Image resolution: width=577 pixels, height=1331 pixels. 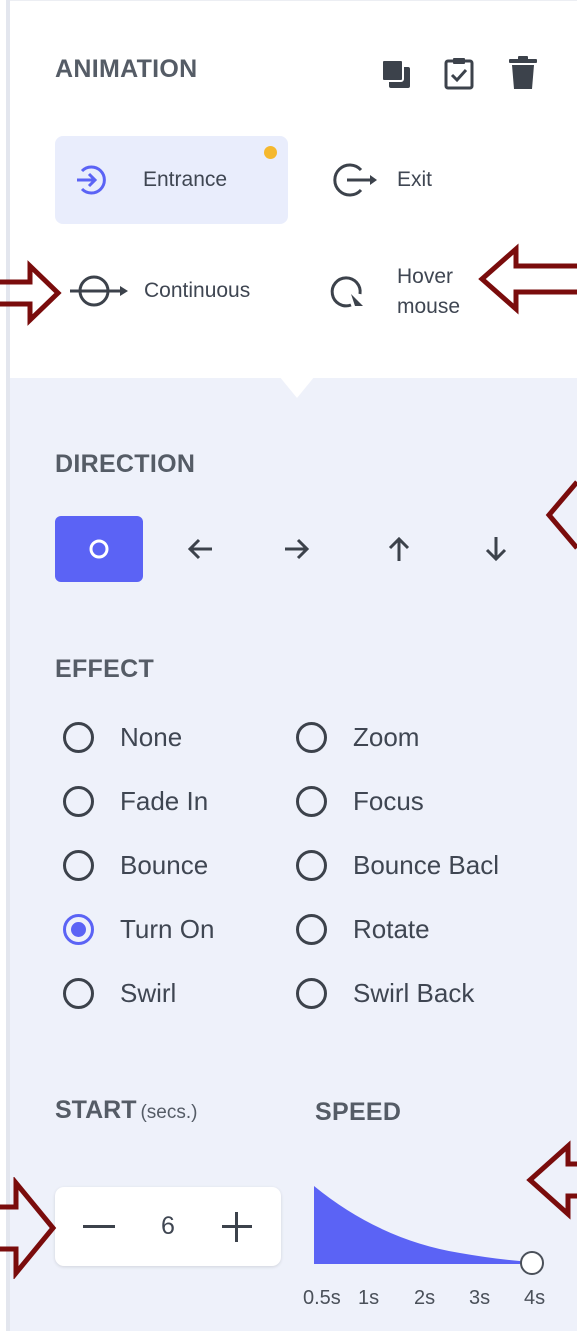 I want to click on plus-icon, so click(x=237, y=1226).